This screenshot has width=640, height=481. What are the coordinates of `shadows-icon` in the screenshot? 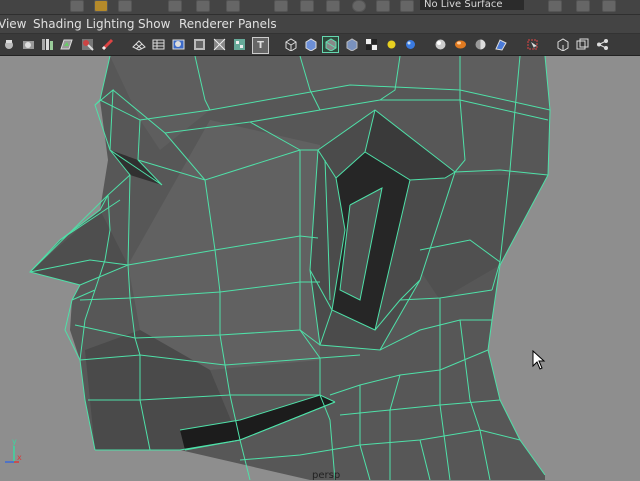 It's located at (410, 44).